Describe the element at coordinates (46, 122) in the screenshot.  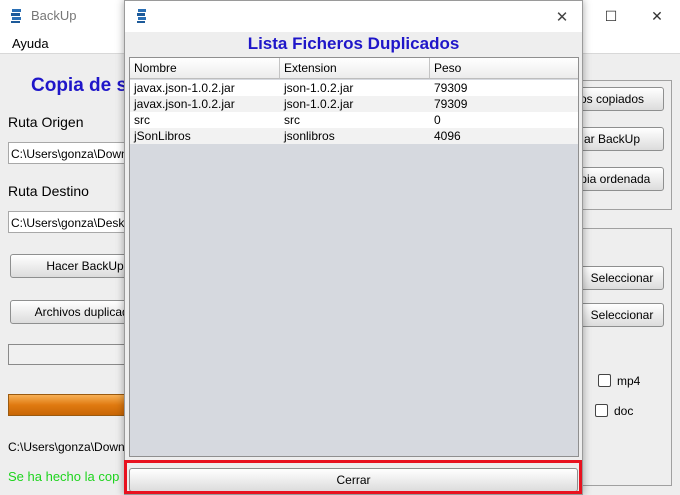
I see `ruta-origen-label: Ruta Origen` at that location.